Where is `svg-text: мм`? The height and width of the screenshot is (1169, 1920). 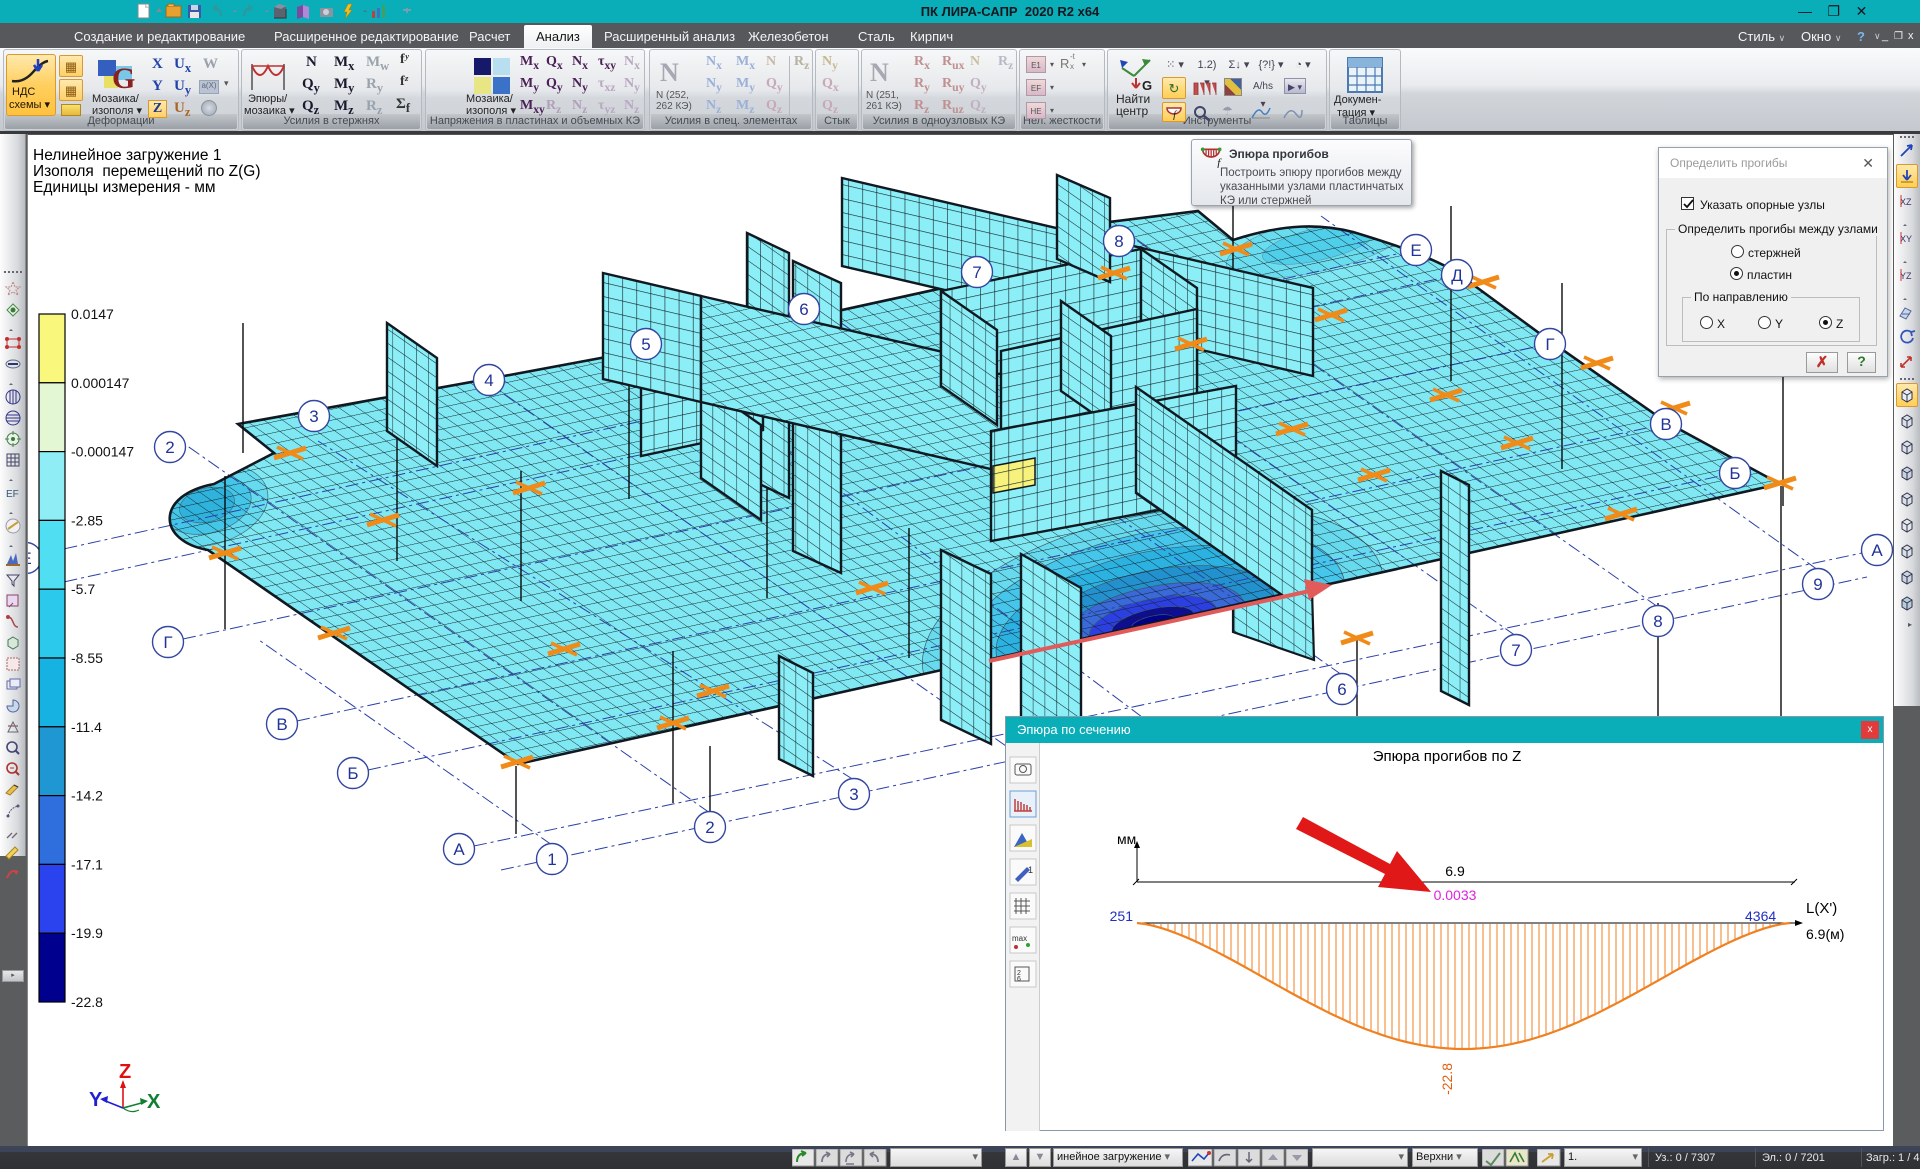 svg-text: мм is located at coordinates (1126, 839).